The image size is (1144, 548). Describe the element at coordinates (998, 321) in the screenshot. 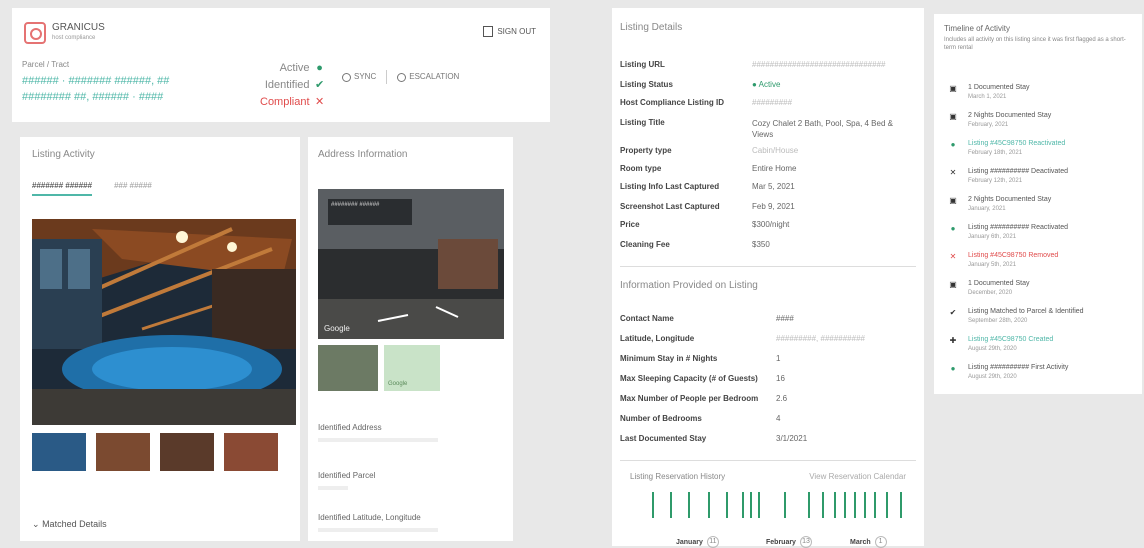

I see `timeline-event-date: September 28th, 2020` at that location.